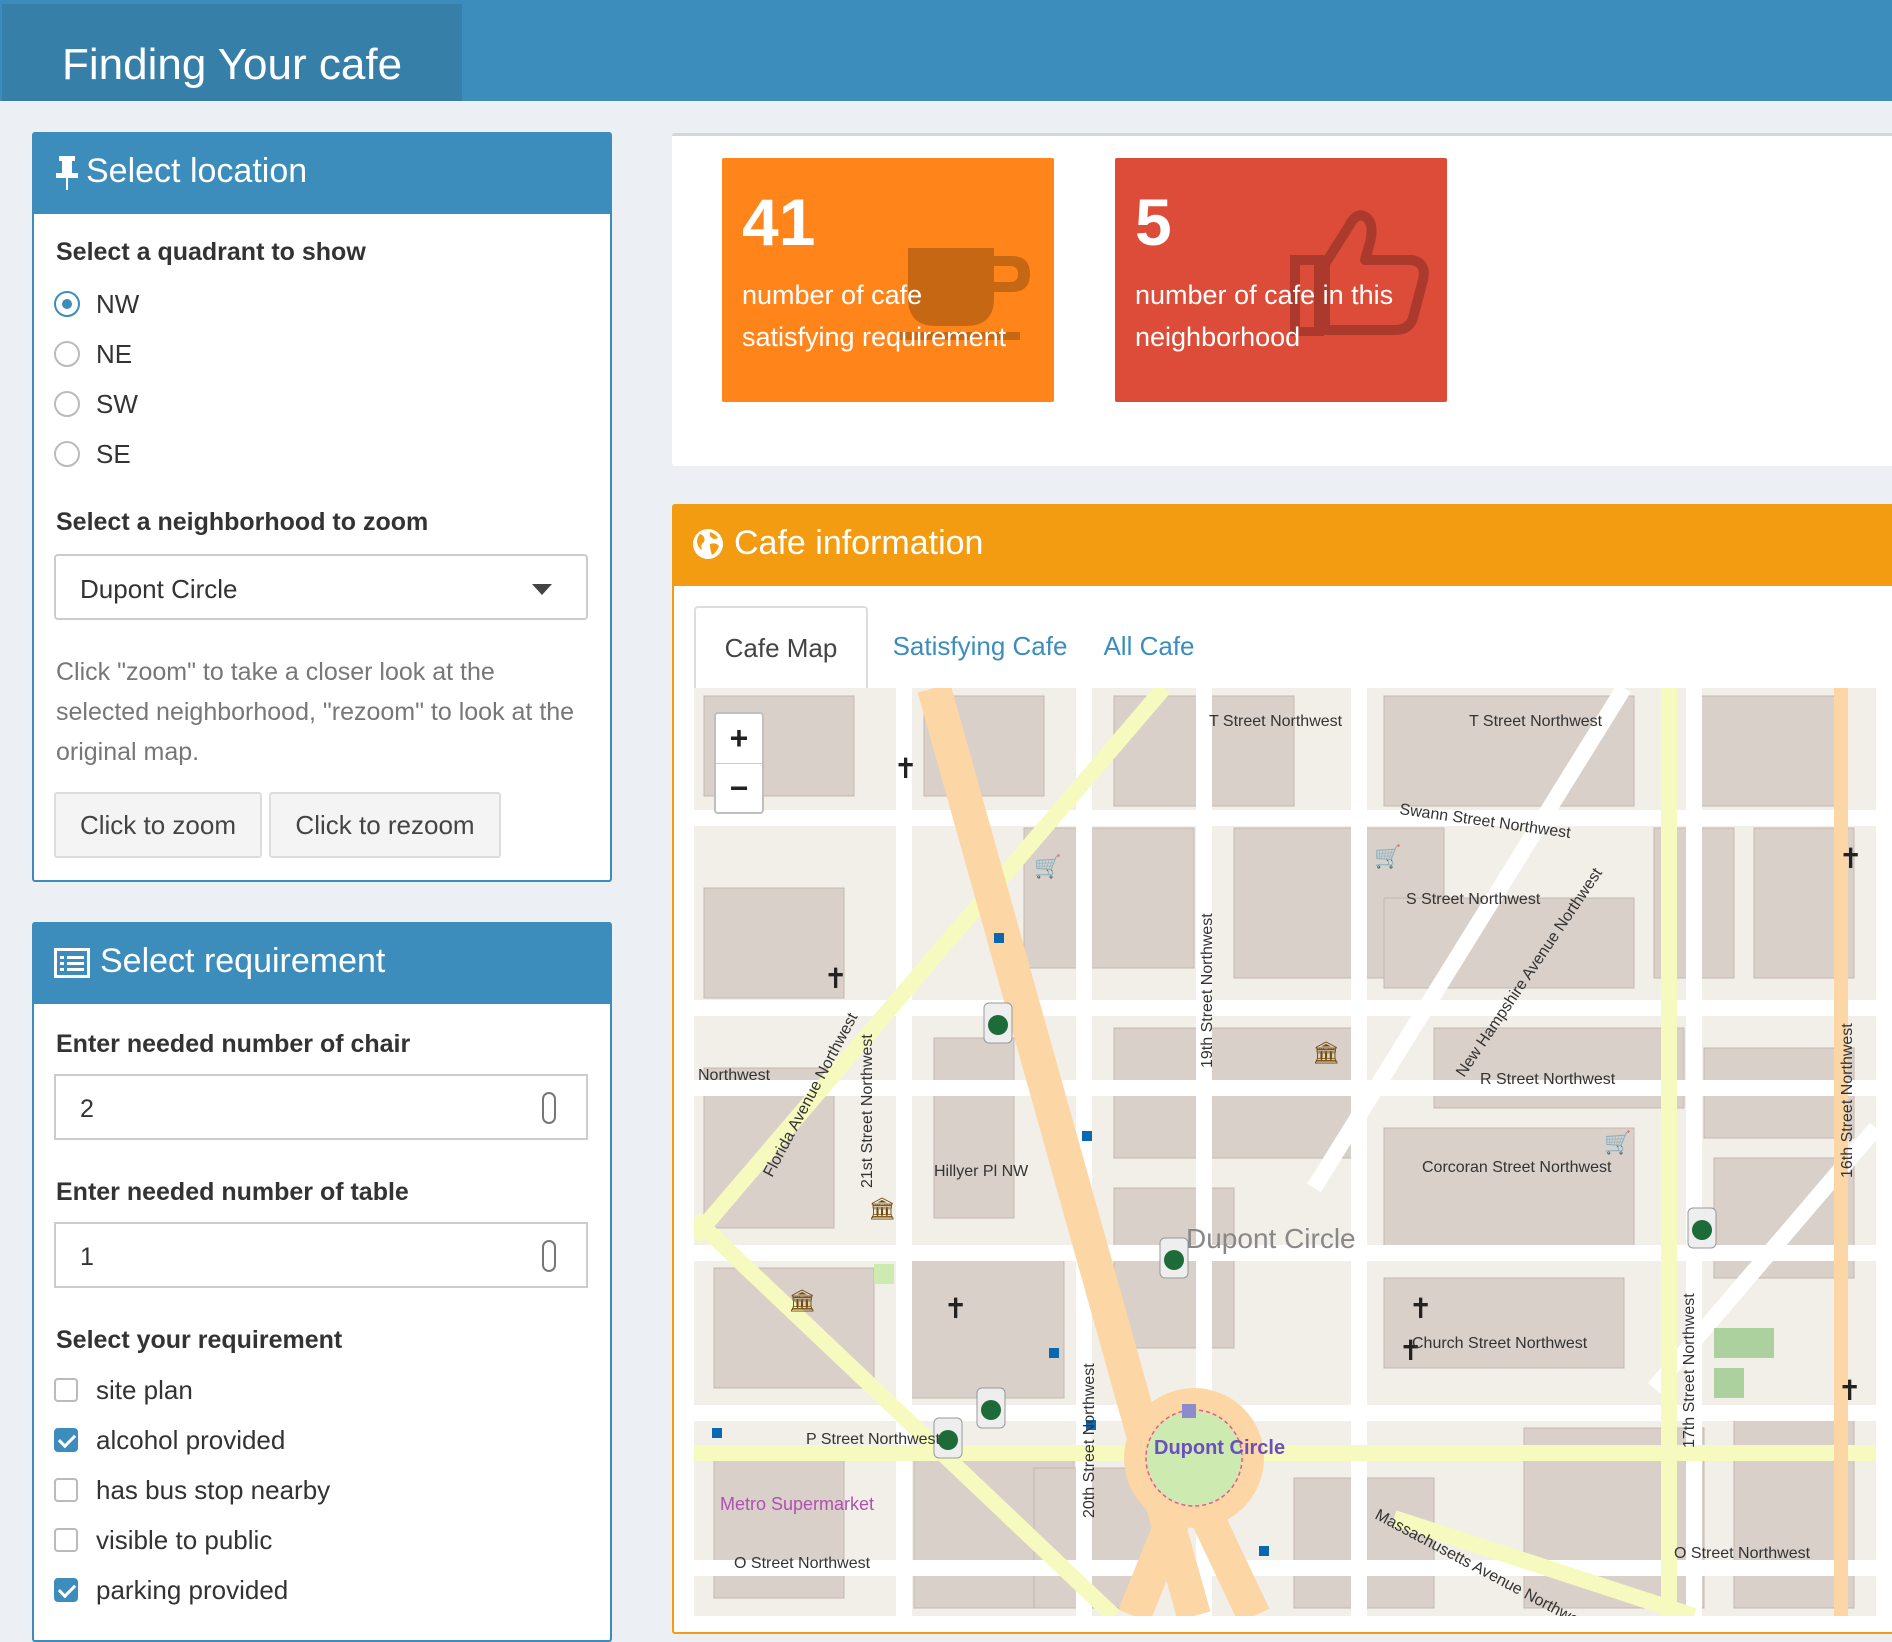  Describe the element at coordinates (211, 252) in the screenshot. I see `quadrant-label: Select a quadrant to show` at that location.